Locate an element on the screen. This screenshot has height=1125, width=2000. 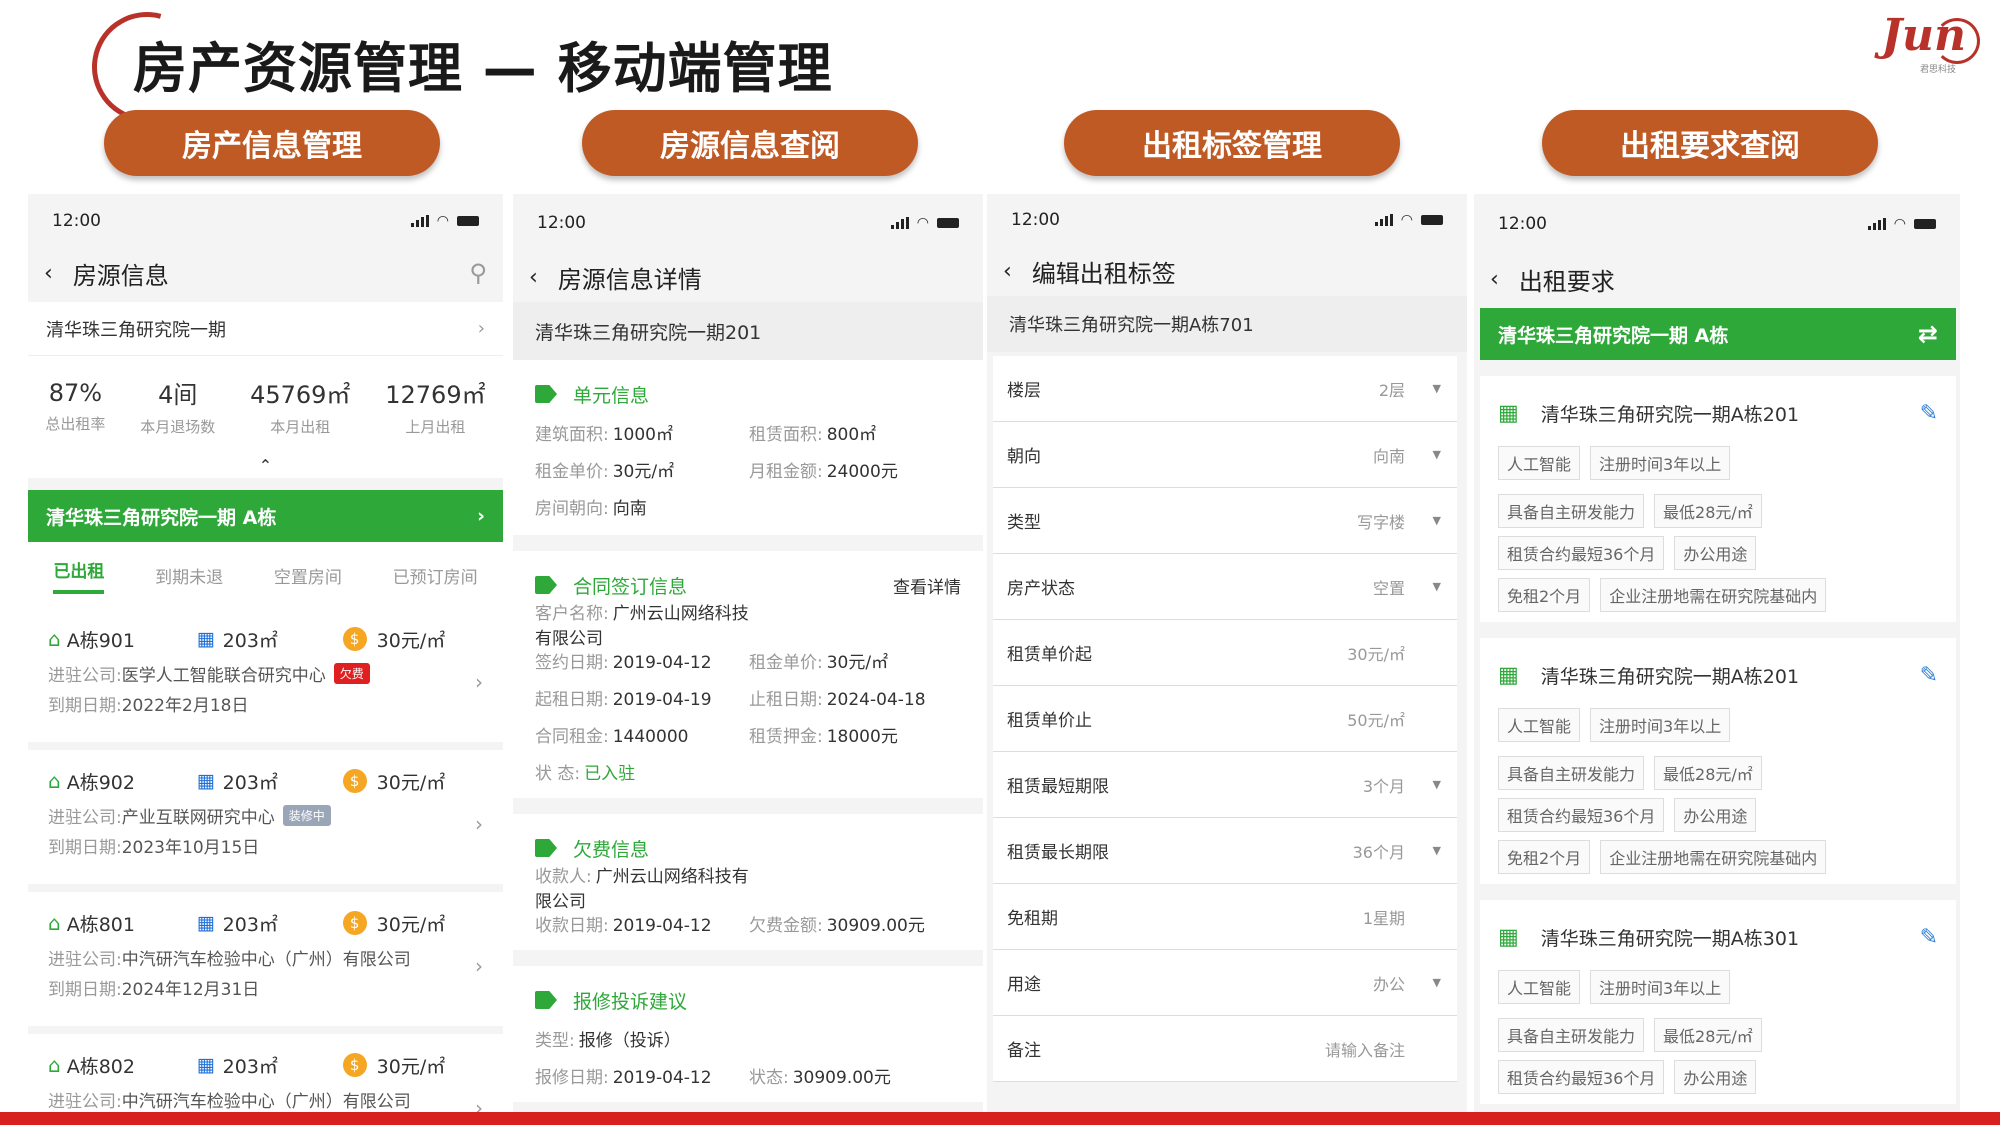
tag-field: 租赁最短期限 3个月 ▼ is located at coordinates (1225, 785).